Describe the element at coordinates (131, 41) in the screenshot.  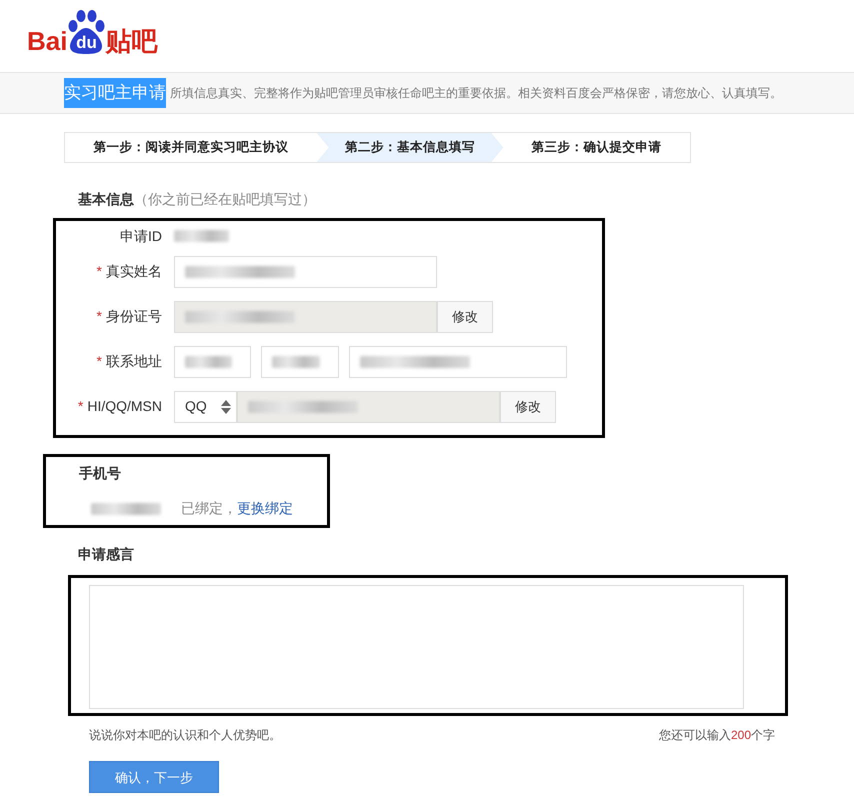
I see `logo-text: 贴吧` at that location.